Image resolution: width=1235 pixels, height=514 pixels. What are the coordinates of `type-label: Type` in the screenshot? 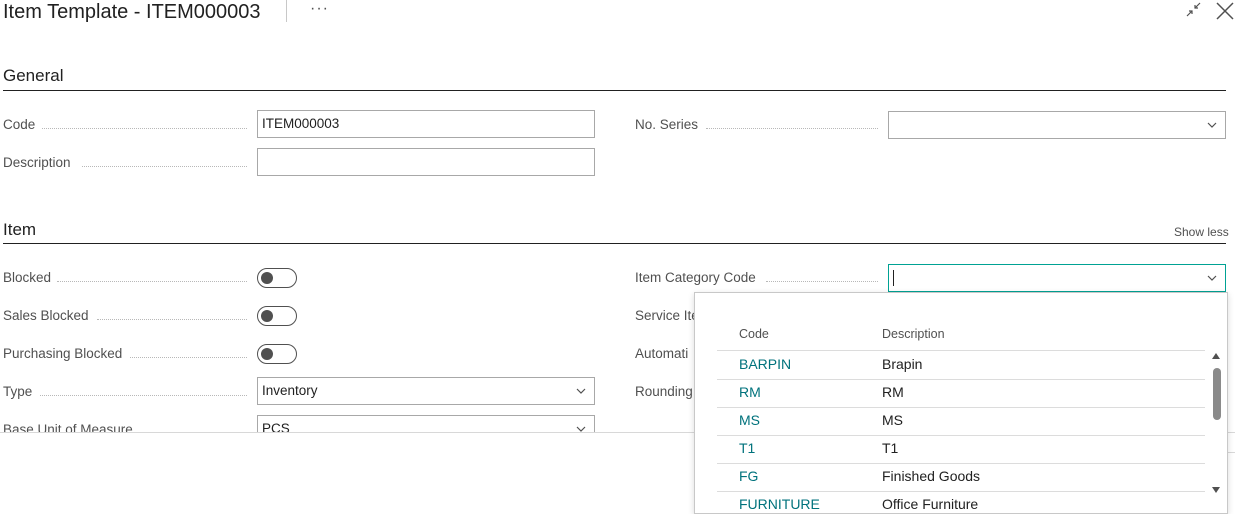 It's located at (18, 391).